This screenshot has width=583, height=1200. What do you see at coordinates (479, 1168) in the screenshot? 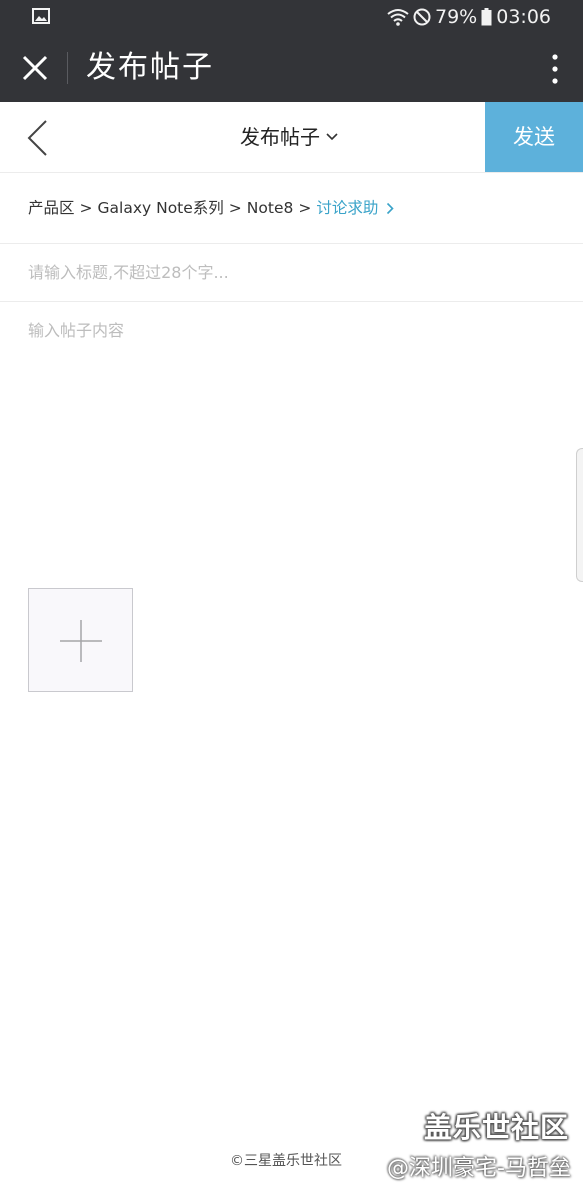
I see `watermark-author: @深圳豪宅-马哲垒` at bounding box center [479, 1168].